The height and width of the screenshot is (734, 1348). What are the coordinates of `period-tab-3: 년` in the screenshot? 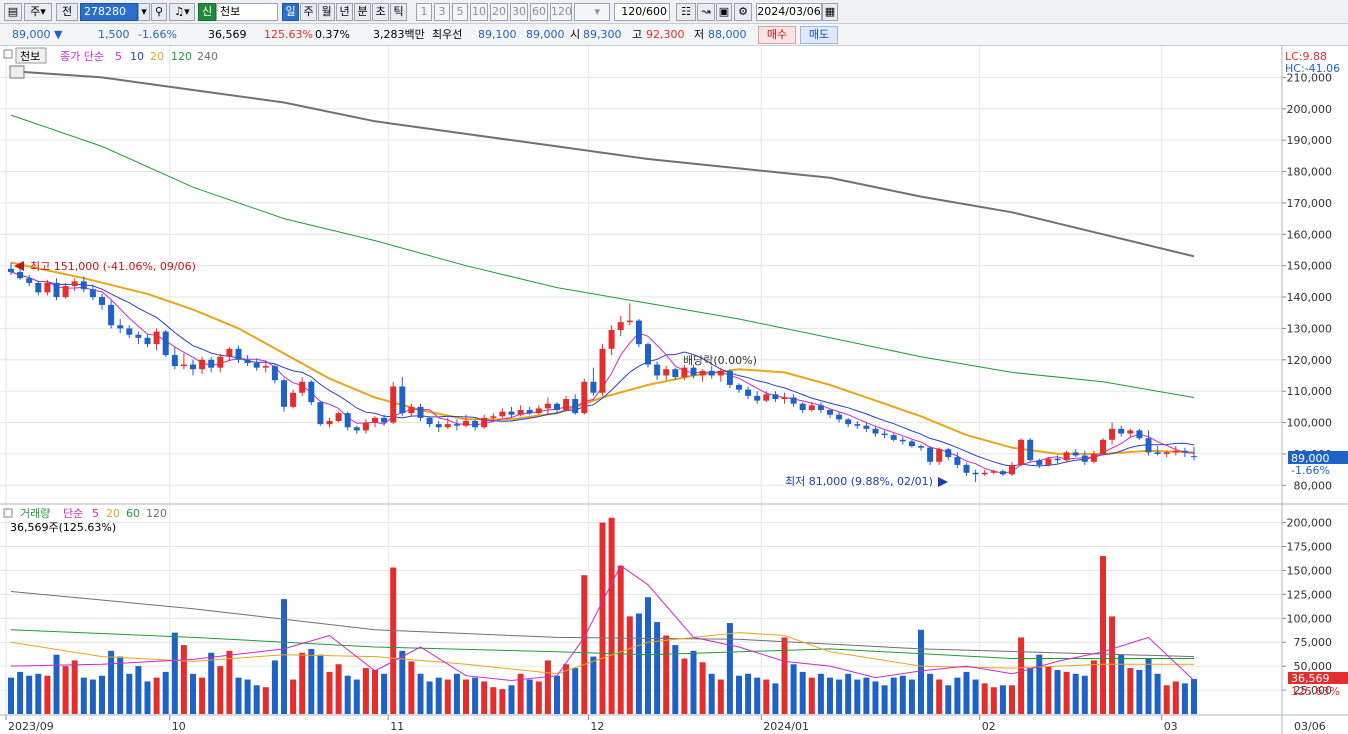 It's located at (344, 12).